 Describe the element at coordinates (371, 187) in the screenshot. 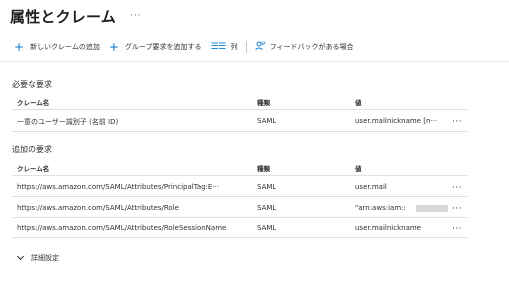

I see `claim-value-cell: user.mail` at that location.